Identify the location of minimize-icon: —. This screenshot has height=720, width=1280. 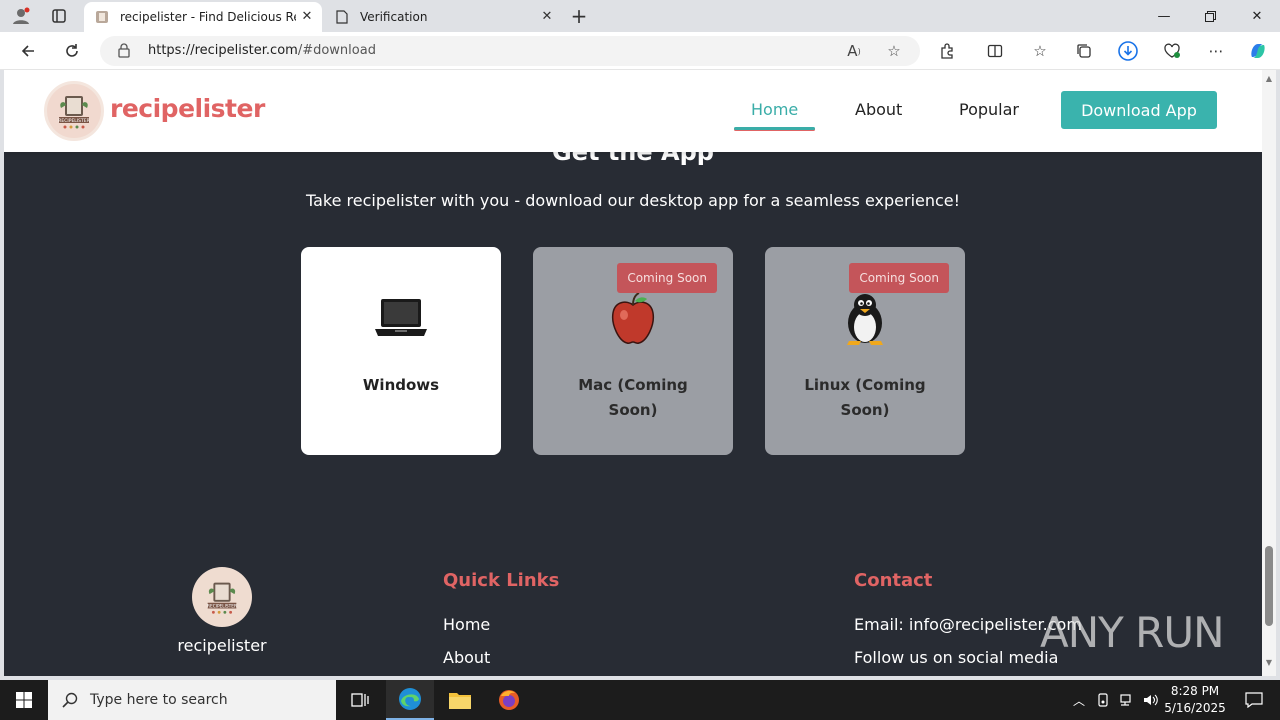
(1164, 16).